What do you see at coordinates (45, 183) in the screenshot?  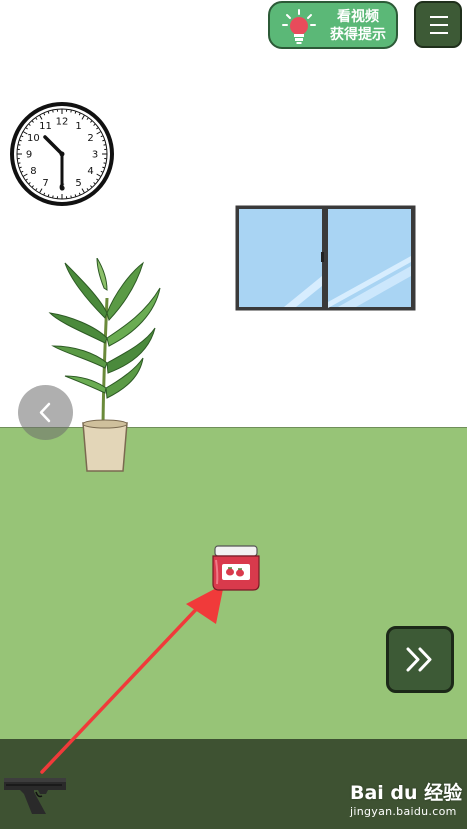 I see `clock-numeral: 7` at bounding box center [45, 183].